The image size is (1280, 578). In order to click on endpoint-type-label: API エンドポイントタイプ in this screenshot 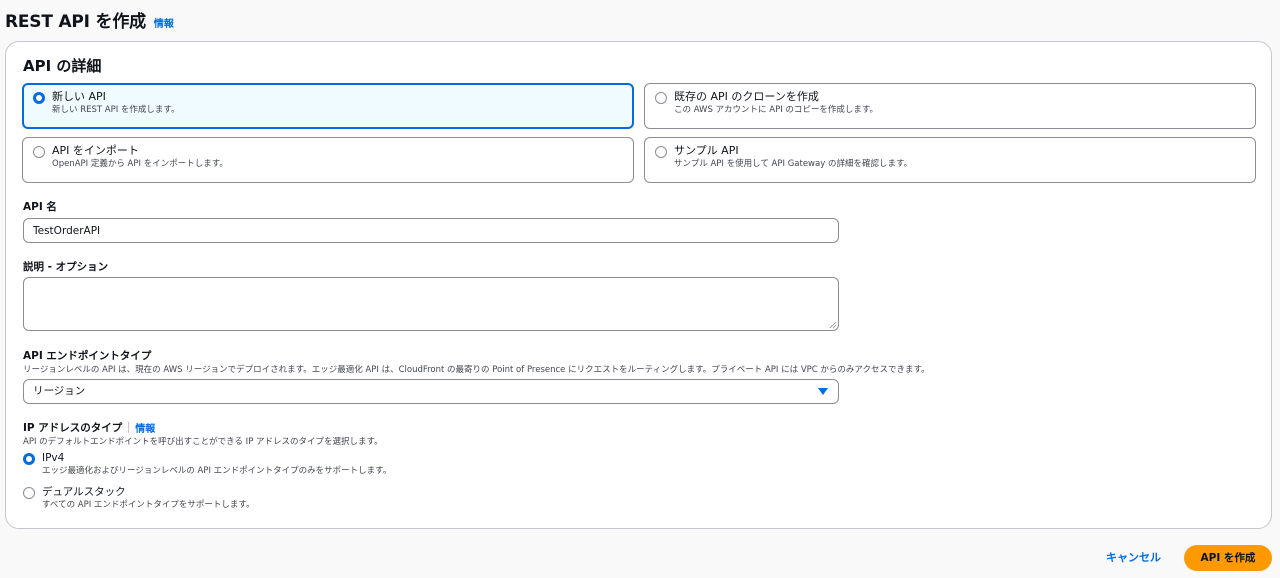, I will do `click(87, 356)`.